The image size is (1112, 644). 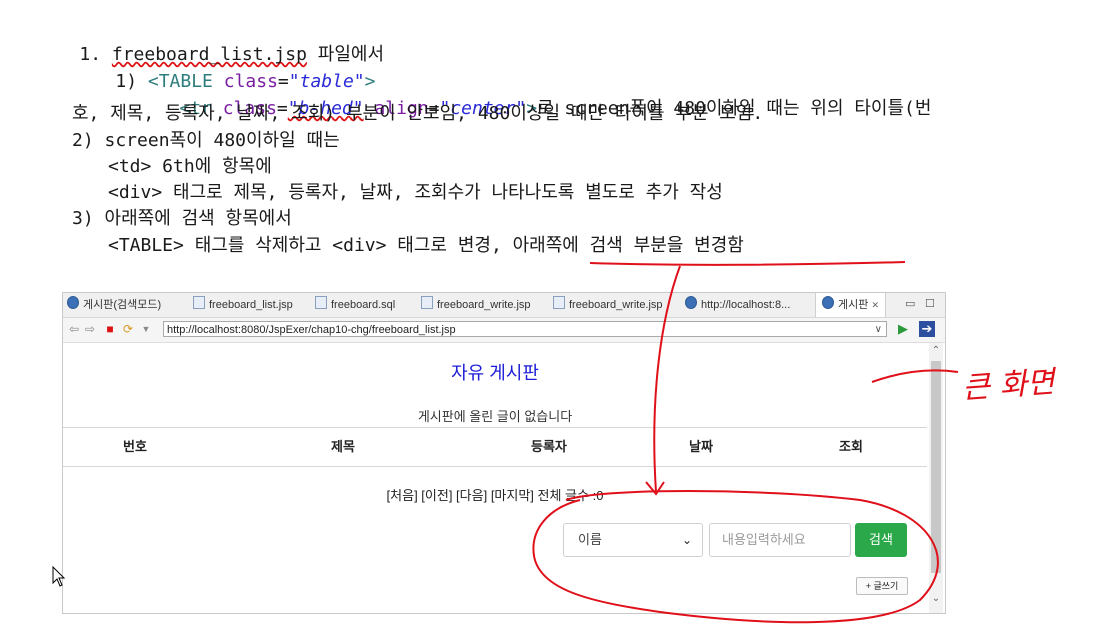 I want to click on write-button: + 글쓰기, so click(x=882, y=586).